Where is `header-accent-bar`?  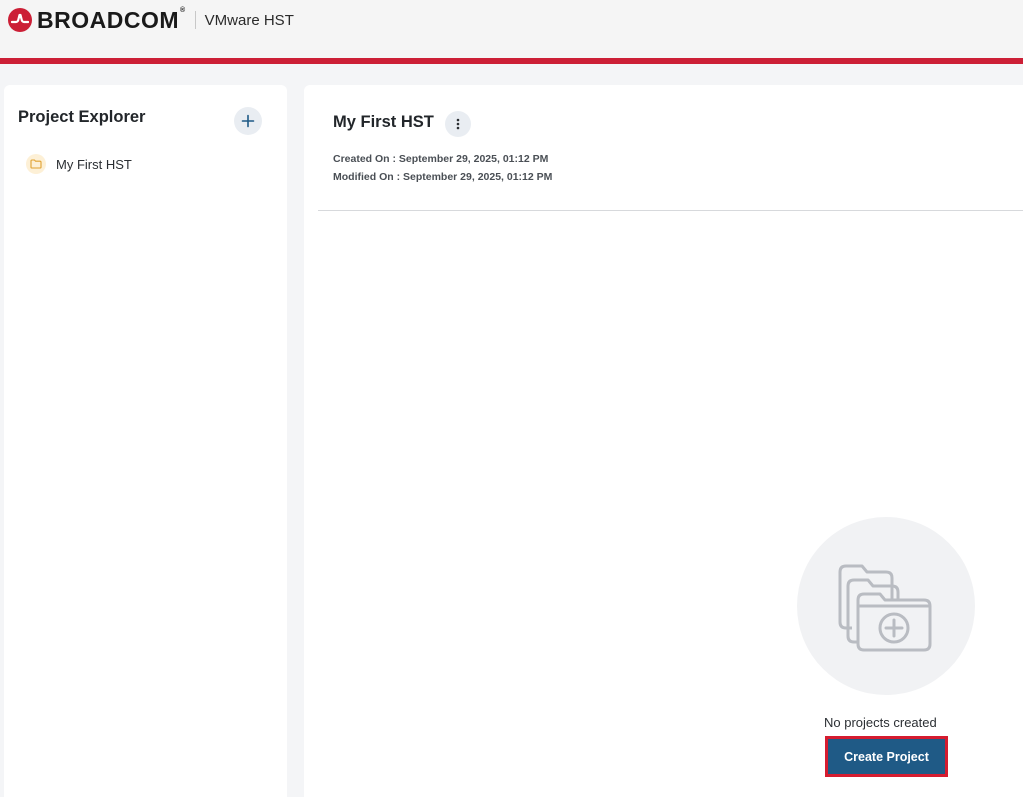 header-accent-bar is located at coordinates (511, 61).